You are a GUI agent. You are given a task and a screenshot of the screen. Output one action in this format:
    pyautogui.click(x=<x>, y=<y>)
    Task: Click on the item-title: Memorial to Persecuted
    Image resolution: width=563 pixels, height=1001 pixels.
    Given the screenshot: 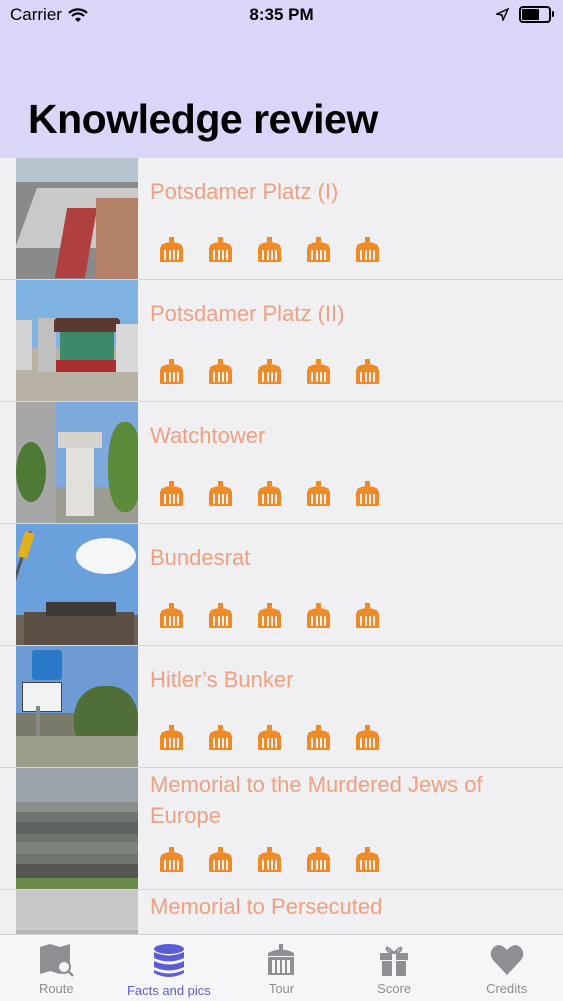 What is the action you would take?
    pyautogui.click(x=266, y=906)
    